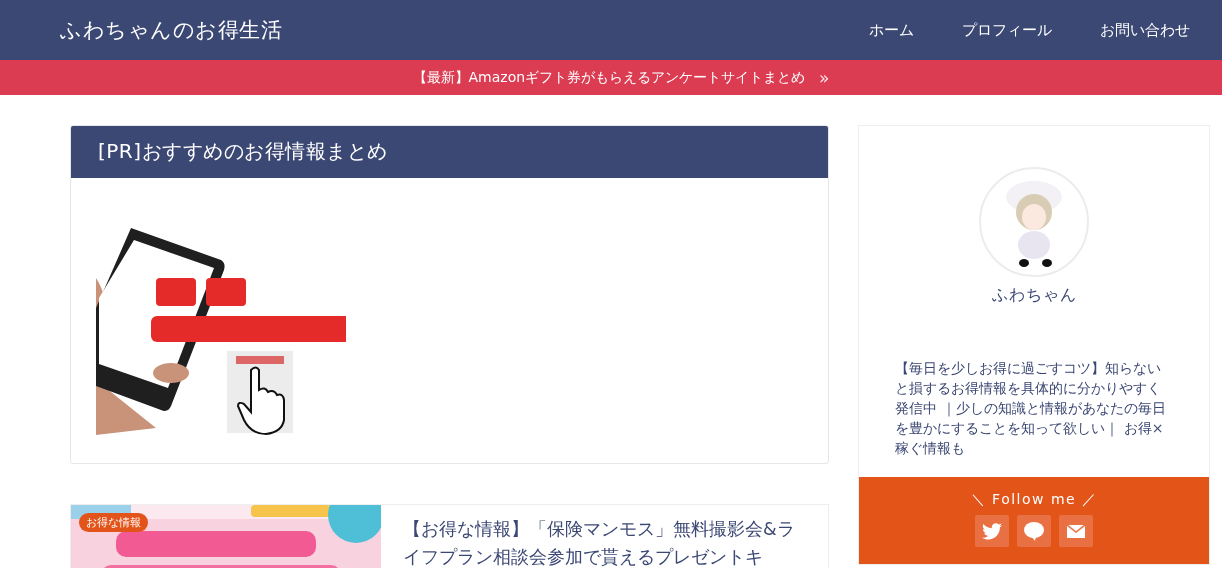 This screenshot has height=568, width=1222. Describe the element at coordinates (1145, 30) in the screenshot. I see `nav-link: お問い合わせ` at that location.